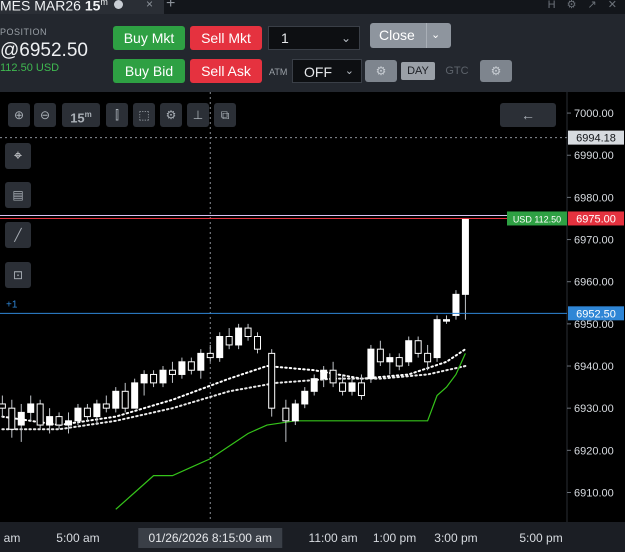 This screenshot has height=552, width=625. I want to click on y-tick-label: 6960.00, so click(594, 283).